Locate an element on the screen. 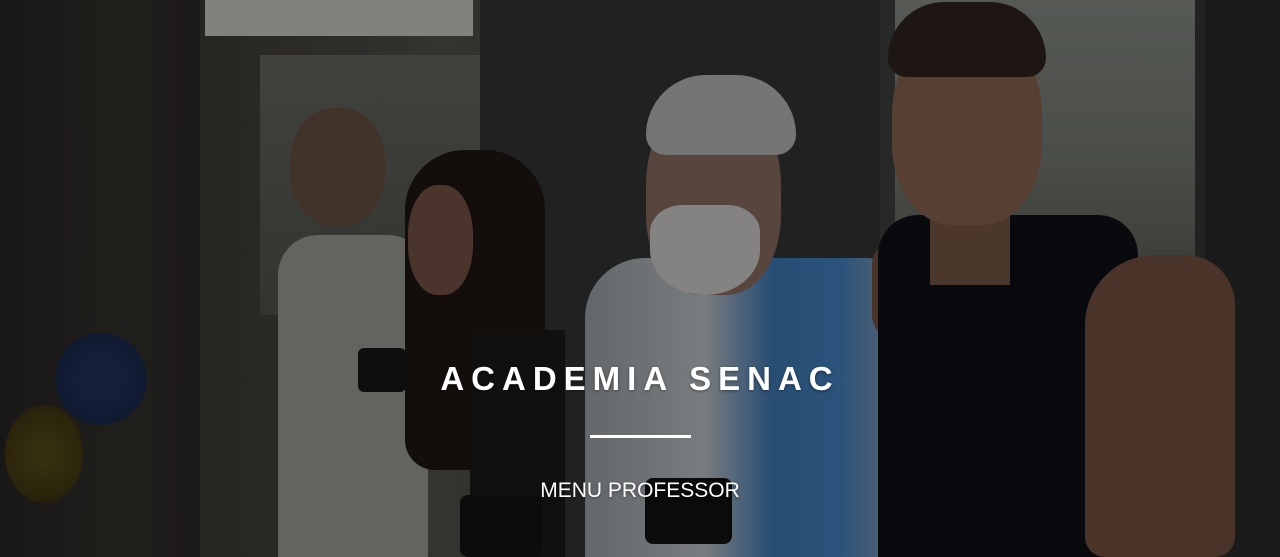  menu-professor-label: MENU PROFESSOR is located at coordinates (640, 490).